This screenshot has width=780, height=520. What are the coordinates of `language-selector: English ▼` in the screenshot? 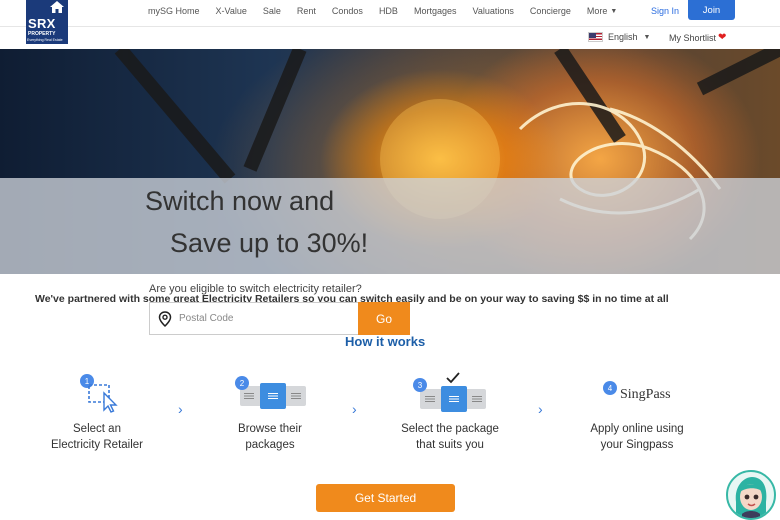 It's located at (619, 37).